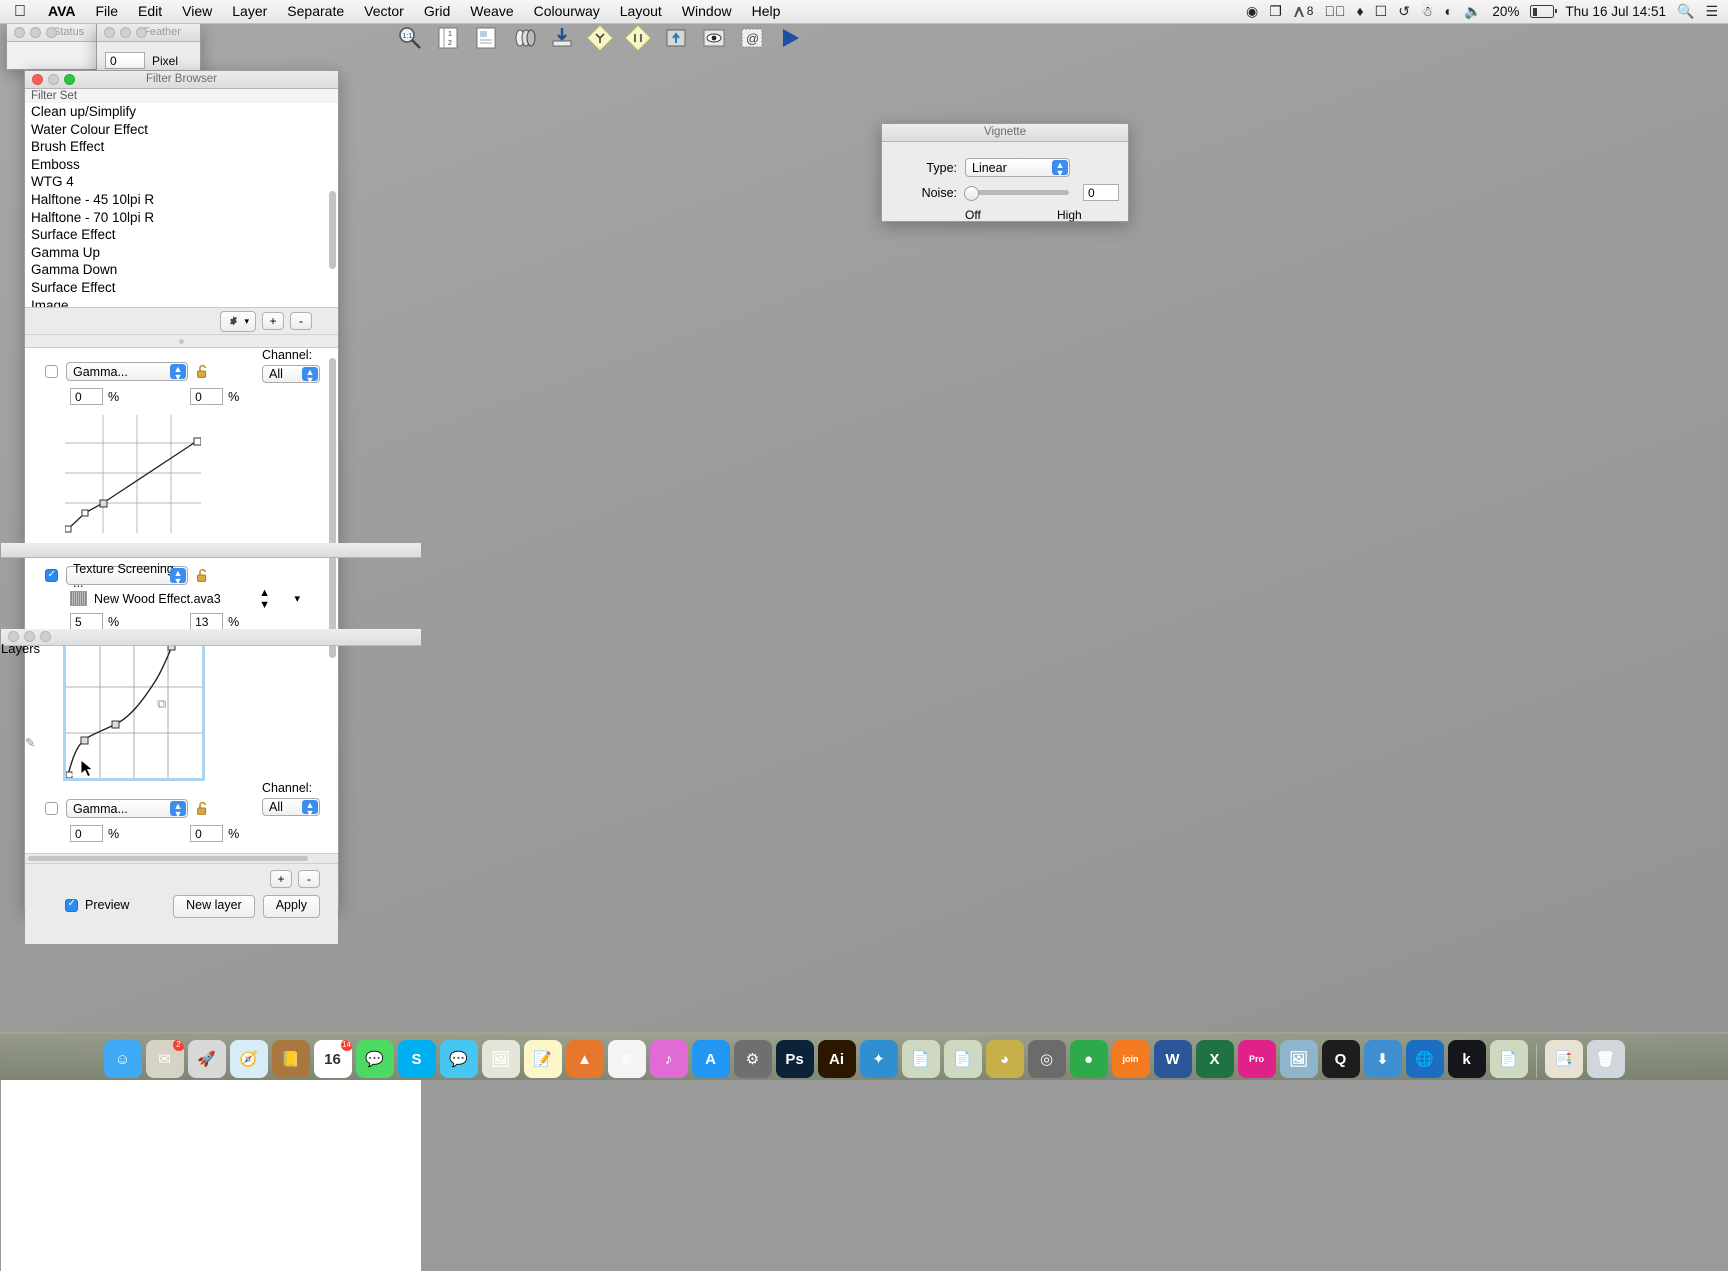 The height and width of the screenshot is (1271, 1728). Describe the element at coordinates (1381, 11) in the screenshot. I see `airplay-icon: ☐` at that location.